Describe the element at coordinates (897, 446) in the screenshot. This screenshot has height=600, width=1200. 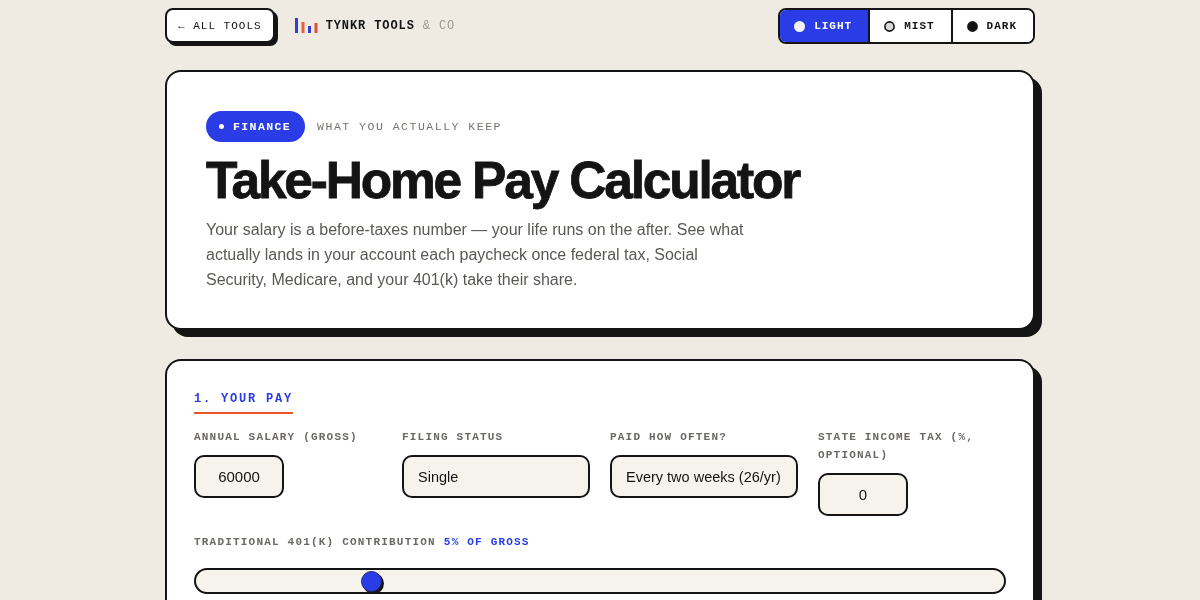
I see `field-label: STATE INCOME TAX (%, OPTIONAL)` at that location.